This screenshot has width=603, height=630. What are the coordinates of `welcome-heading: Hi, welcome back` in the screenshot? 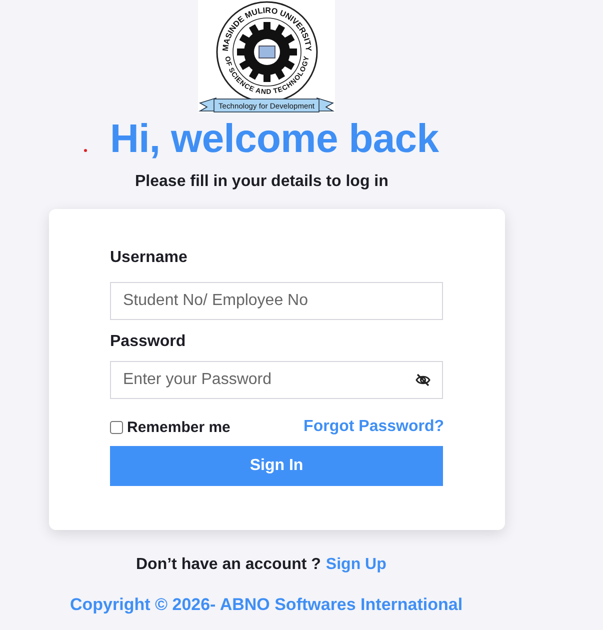 It's located at (274, 139).